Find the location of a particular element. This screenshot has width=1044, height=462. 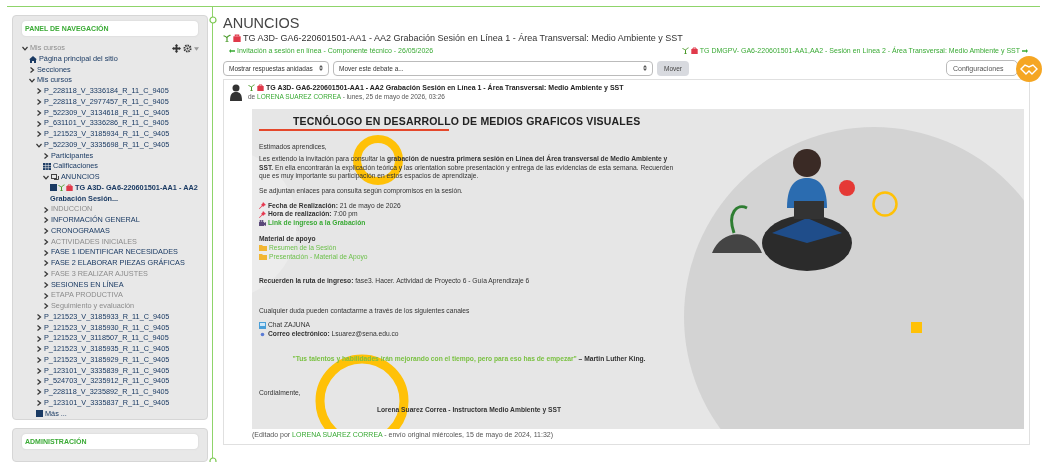

page-title: ANUNCIOS is located at coordinates (262, 23).